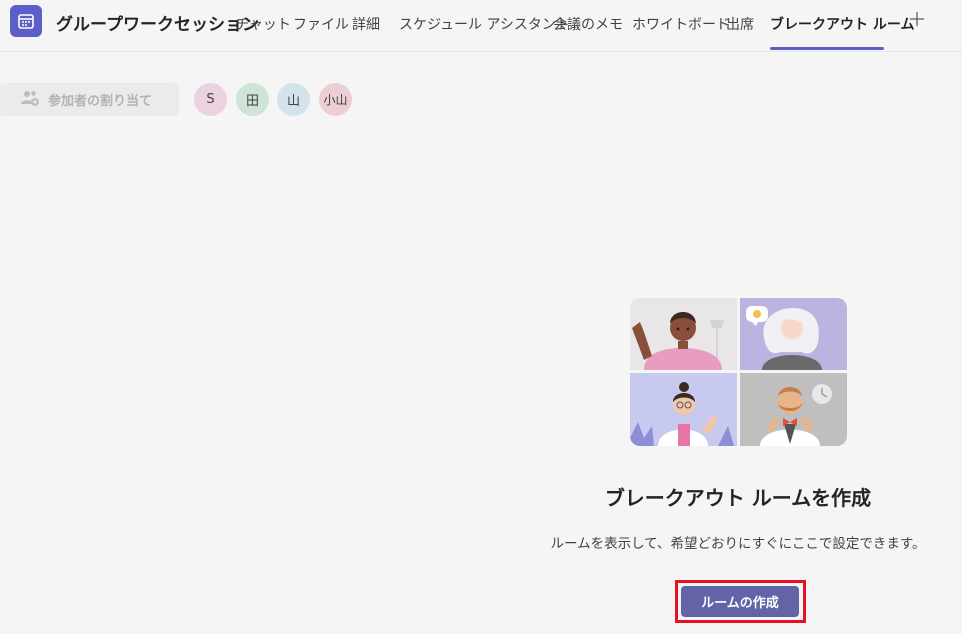 This screenshot has height=634, width=962. Describe the element at coordinates (30, 100) in the screenshot. I see `people-add-icon` at that location.